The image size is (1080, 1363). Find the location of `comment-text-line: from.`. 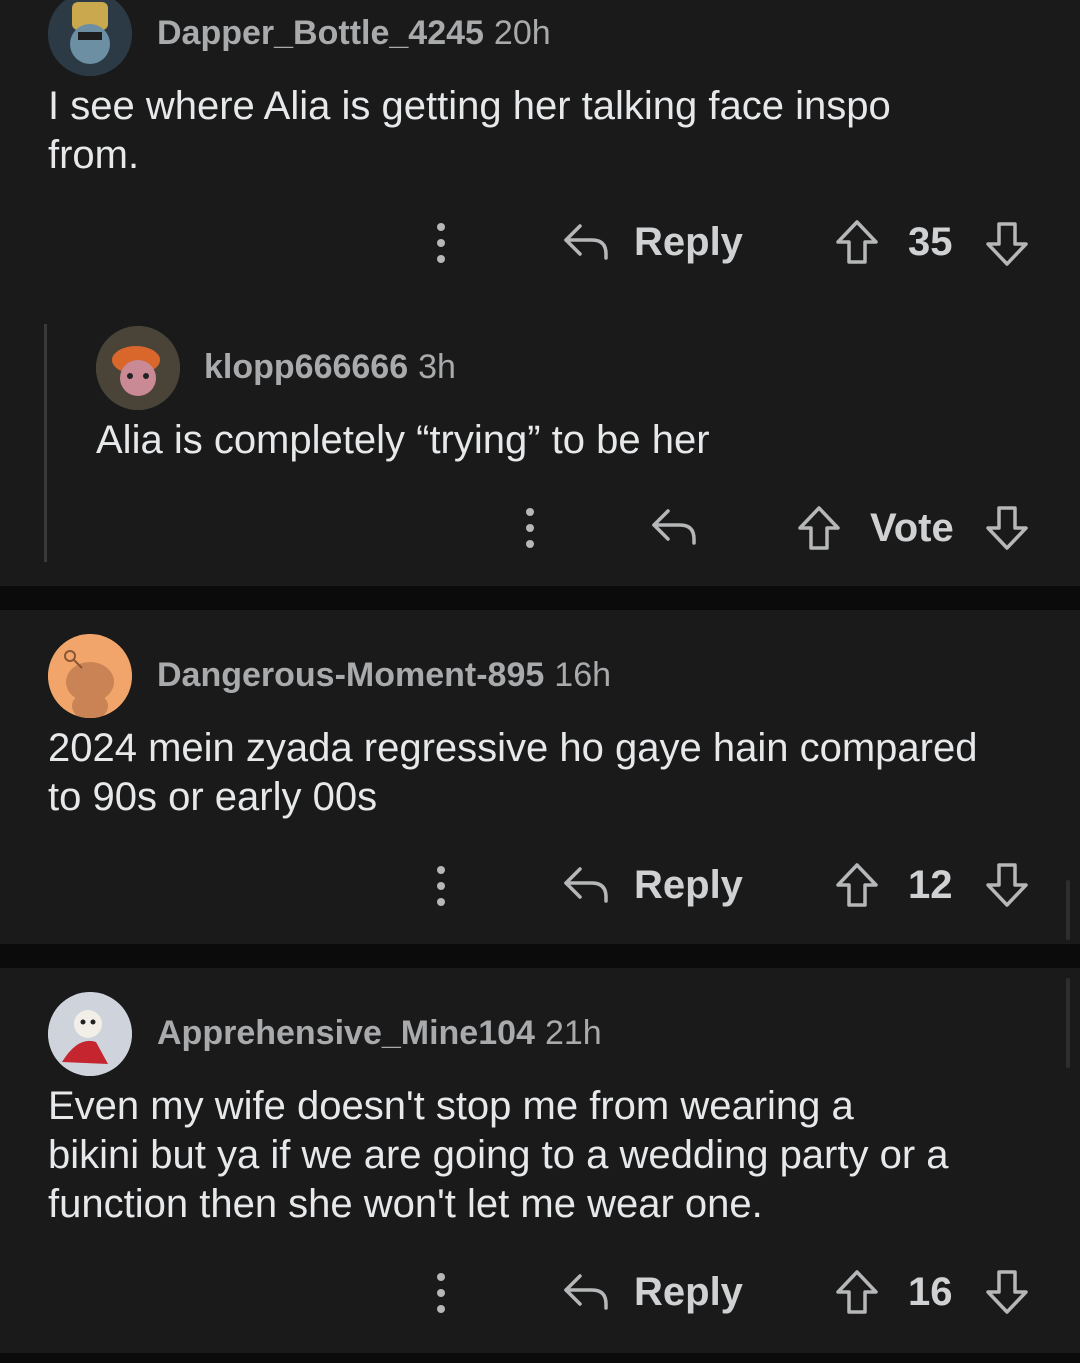

comment-text-line: from. is located at coordinates (94, 155).